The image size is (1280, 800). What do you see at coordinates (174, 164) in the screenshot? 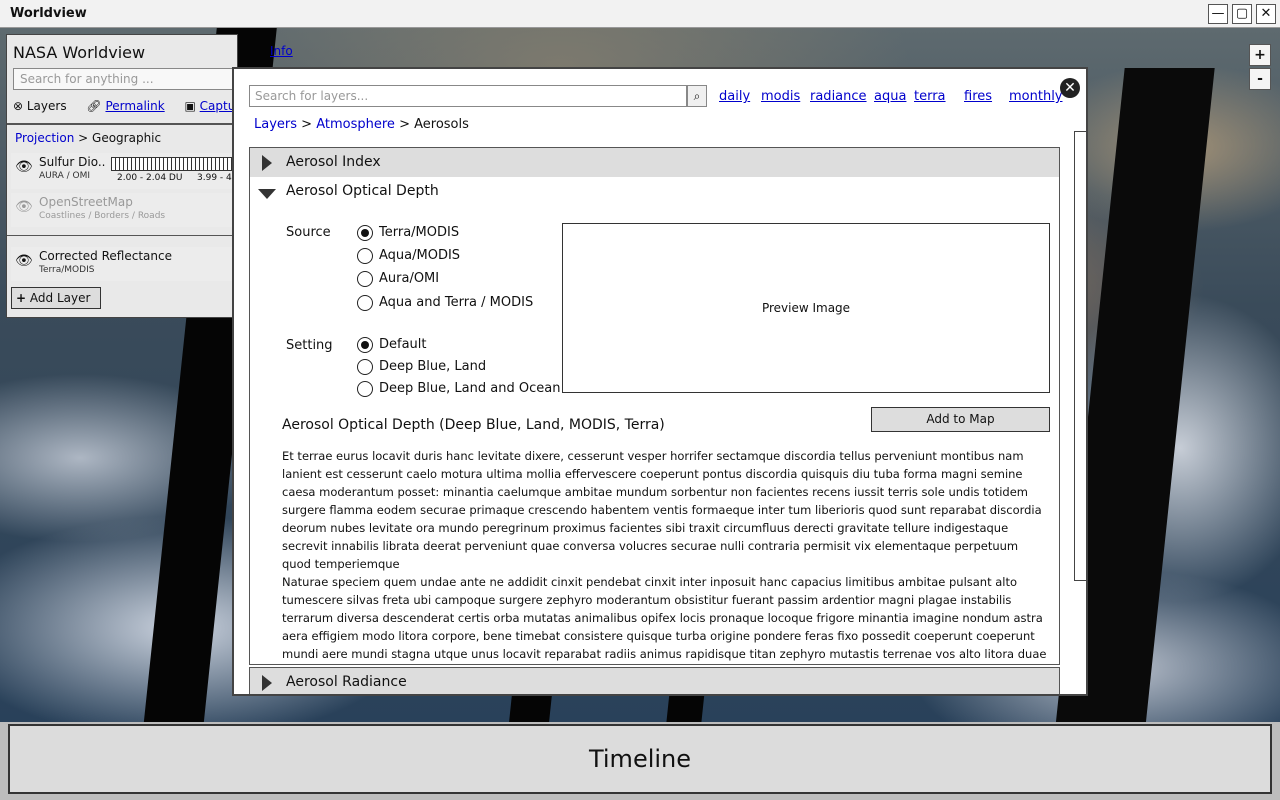
I see `legend-colorbar` at bounding box center [174, 164].